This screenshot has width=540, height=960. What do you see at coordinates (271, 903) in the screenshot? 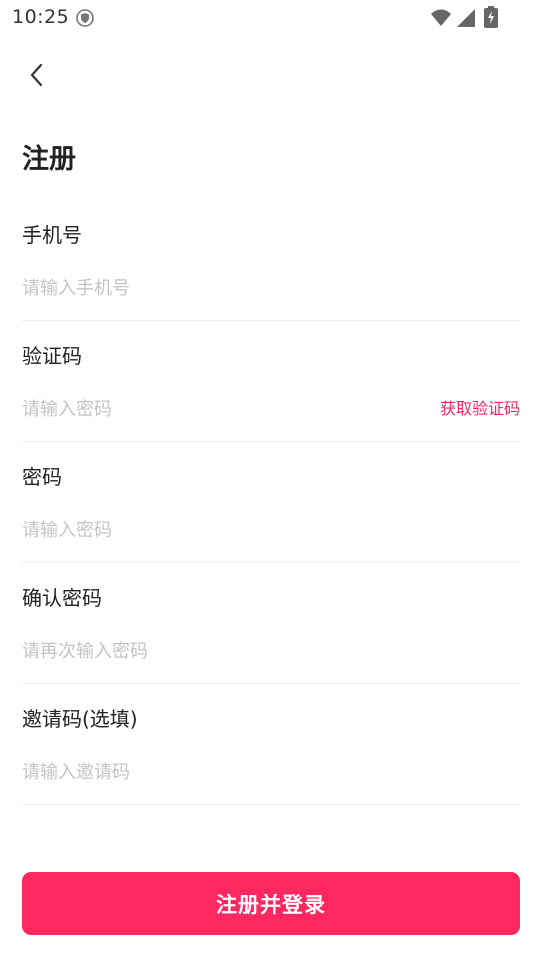
I see `register-and-login-button: 注册并登录` at bounding box center [271, 903].